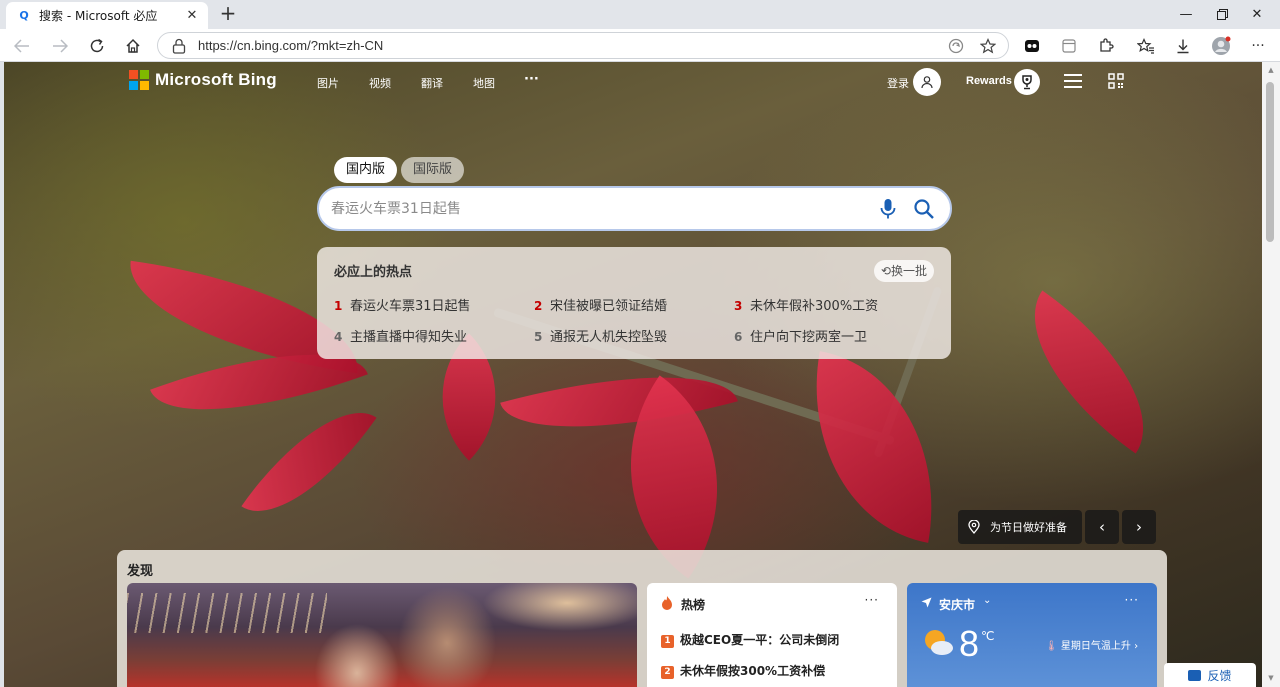 Image resolution: width=1280 pixels, height=687 pixels. Describe the element at coordinates (380, 83) in the screenshot. I see `nav-videos: 视频` at that location.